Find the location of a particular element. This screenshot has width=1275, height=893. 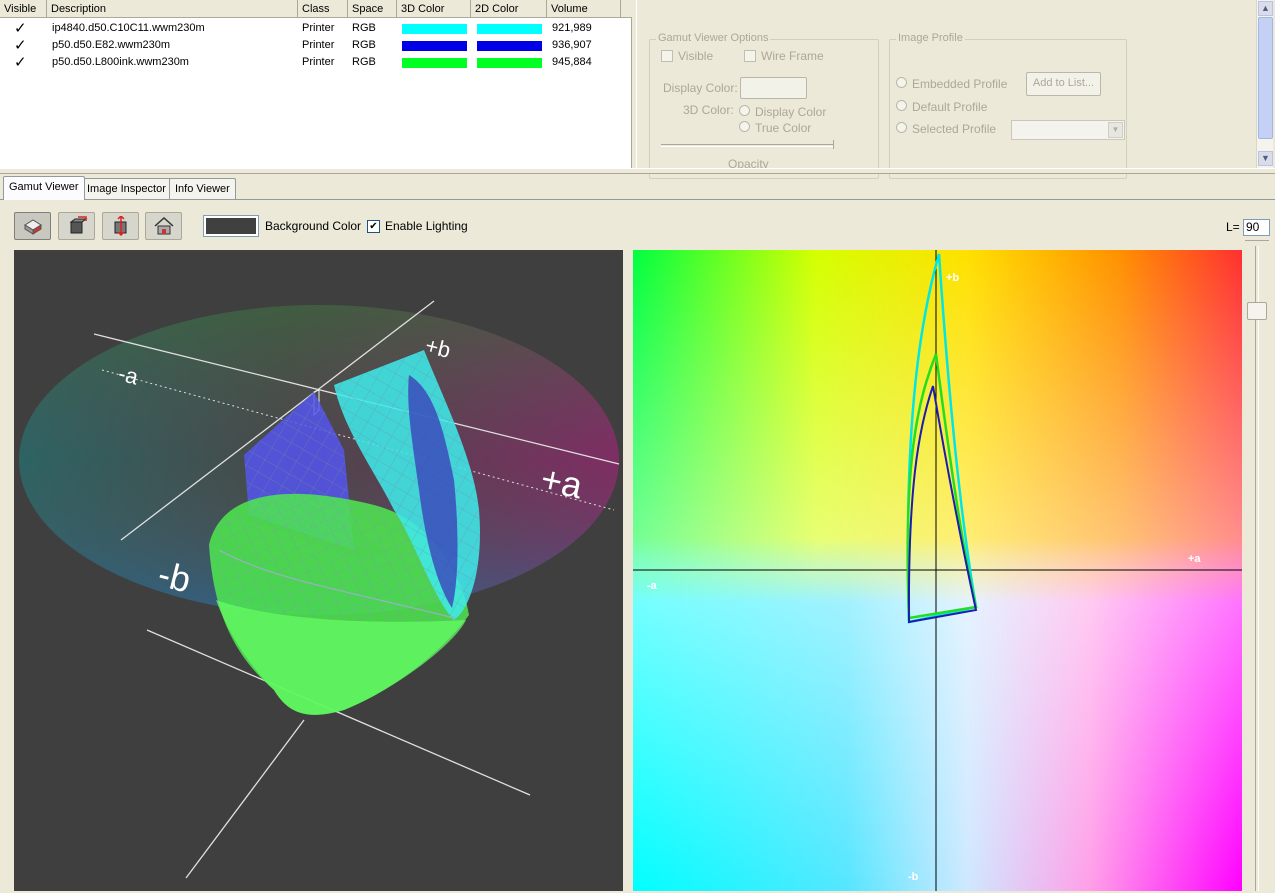

l-axis-line is located at coordinates (245, 799).